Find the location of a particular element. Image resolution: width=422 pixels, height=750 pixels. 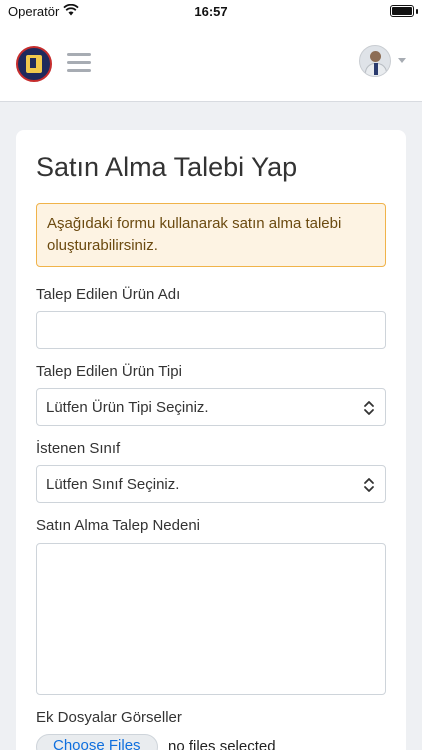

file-upload: Choose Files no files selected is located at coordinates (156, 742).